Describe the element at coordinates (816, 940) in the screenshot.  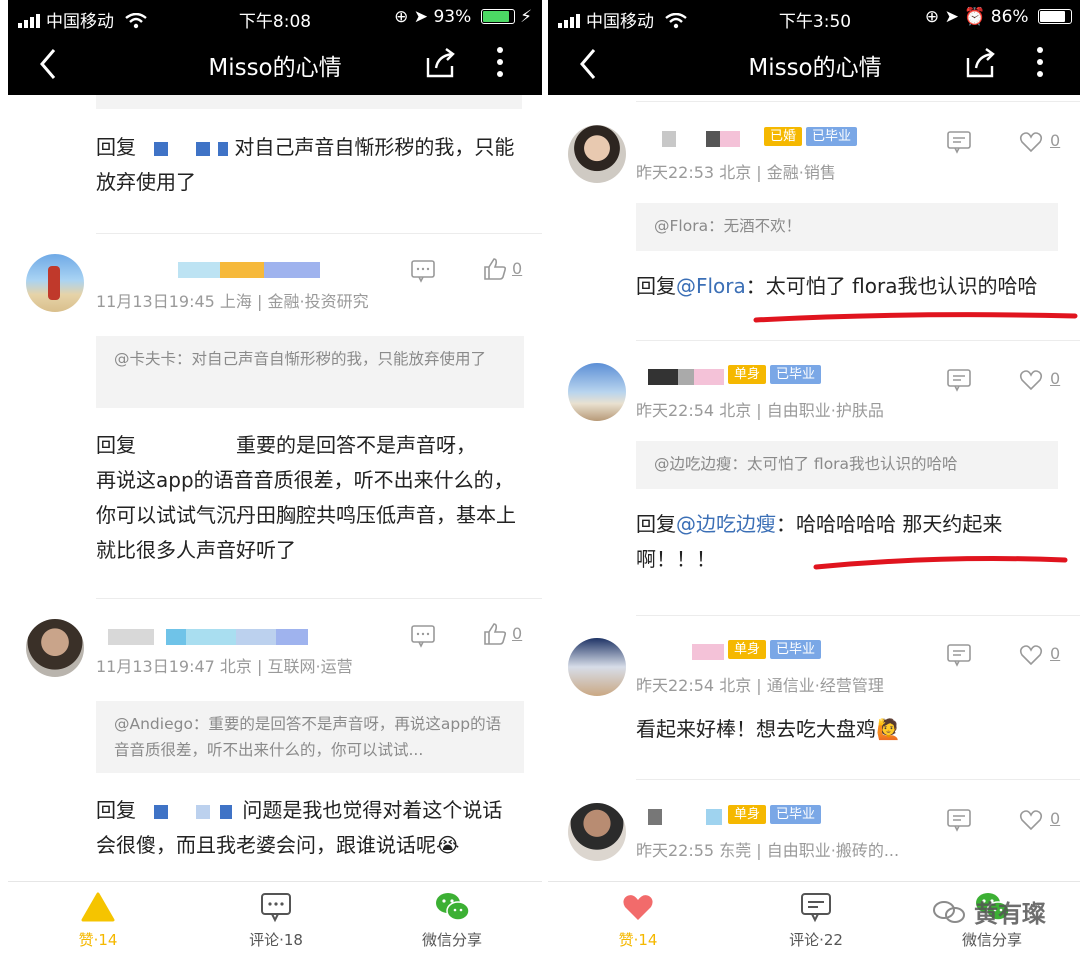
I see `comment-label: 评论·22` at that location.